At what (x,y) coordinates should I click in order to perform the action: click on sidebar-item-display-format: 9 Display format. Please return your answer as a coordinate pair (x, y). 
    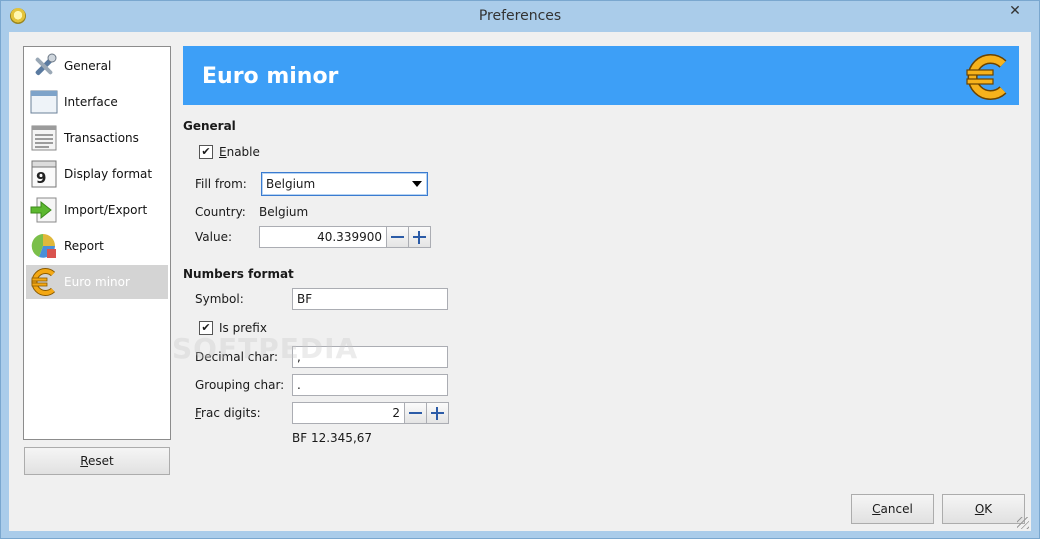
    Looking at the image, I should click on (97, 174).